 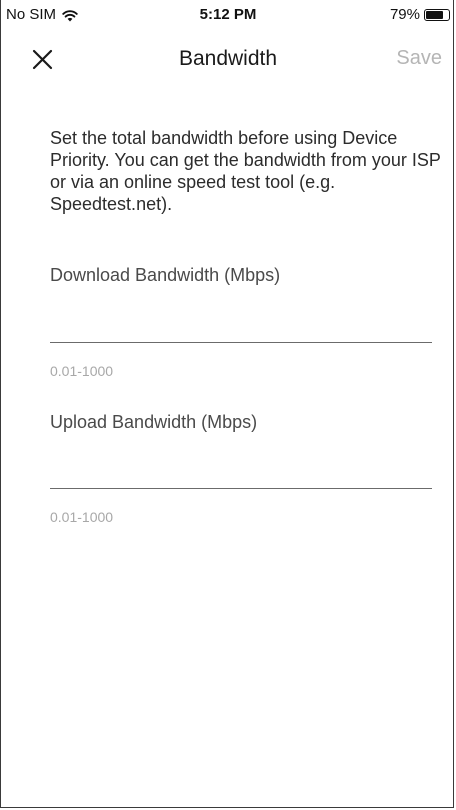 What do you see at coordinates (154, 422) in the screenshot?
I see `upload-bandwidth-label: Upload Bandwidth (Mbps)` at bounding box center [154, 422].